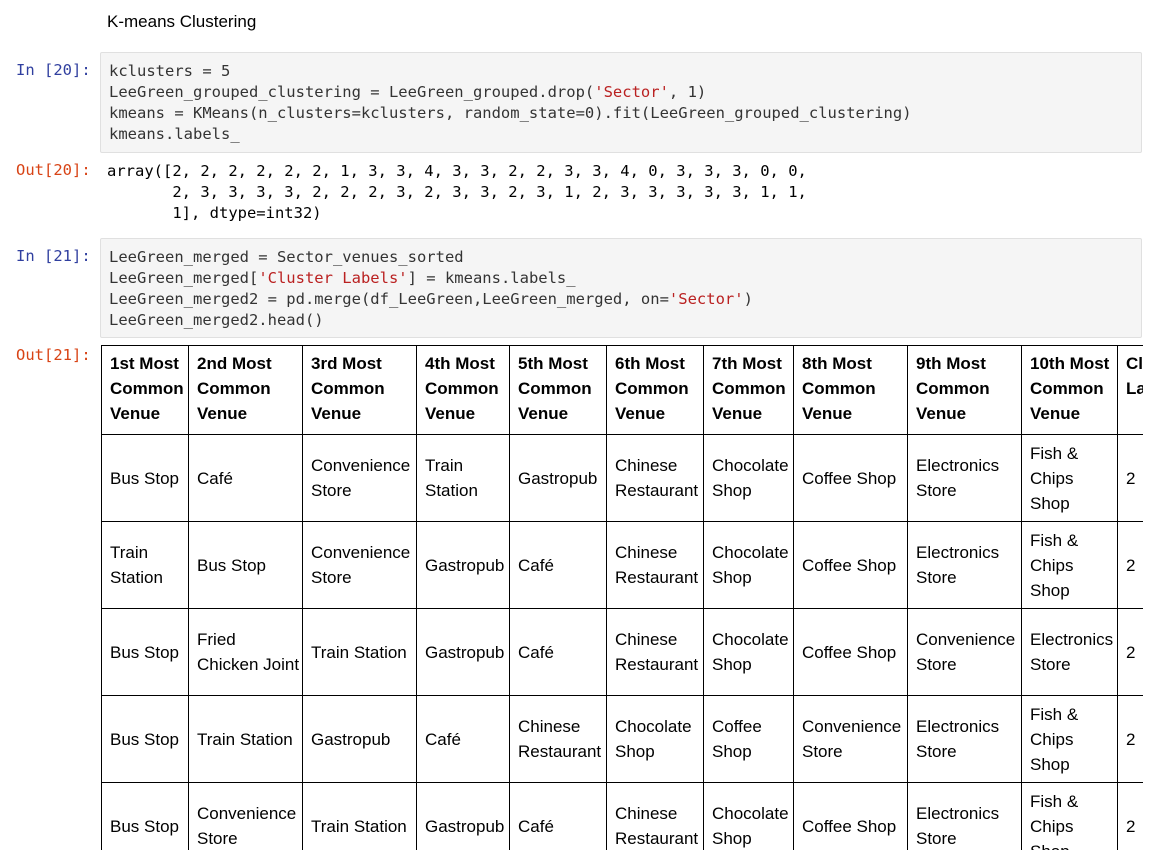  Describe the element at coordinates (1069, 390) in the screenshot. I see `column-header: 10th Most Common Venue` at that location.